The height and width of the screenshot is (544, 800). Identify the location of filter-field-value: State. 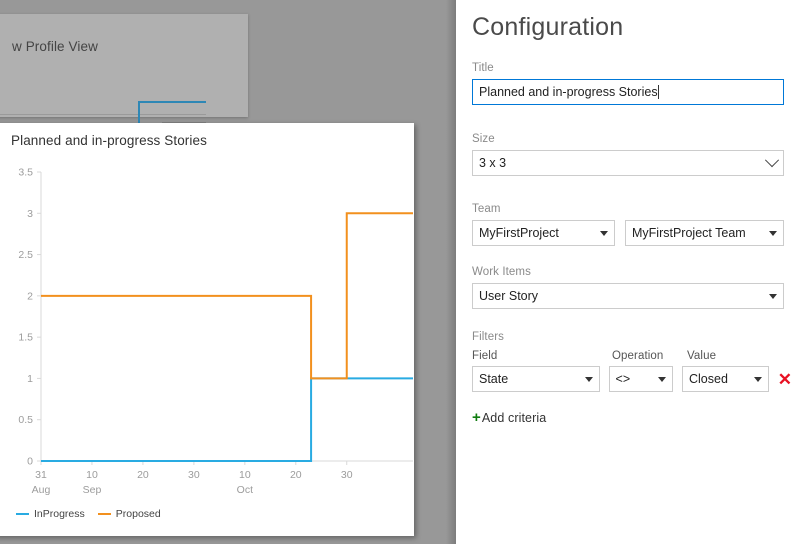
(494, 379).